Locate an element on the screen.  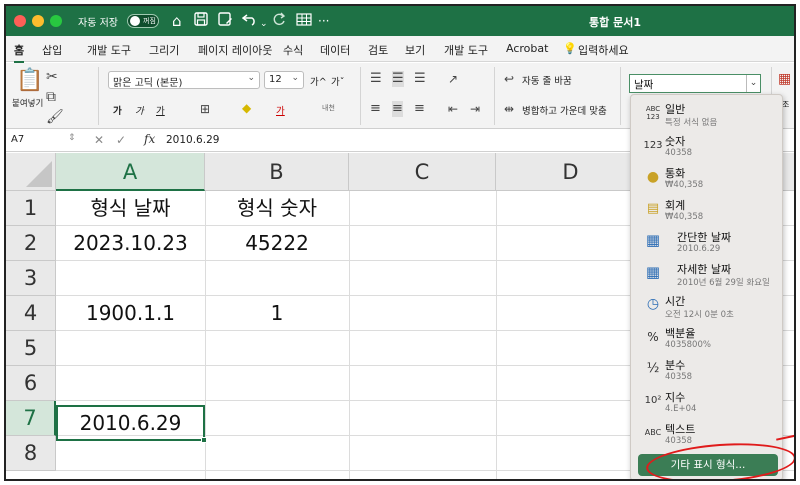
bold-button: 가 is located at coordinates (117, 110).